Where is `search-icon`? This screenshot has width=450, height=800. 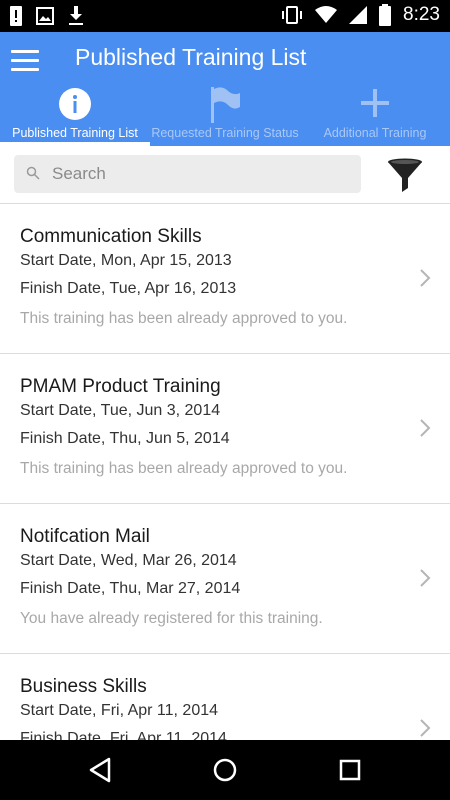
search-icon is located at coordinates (33, 173).